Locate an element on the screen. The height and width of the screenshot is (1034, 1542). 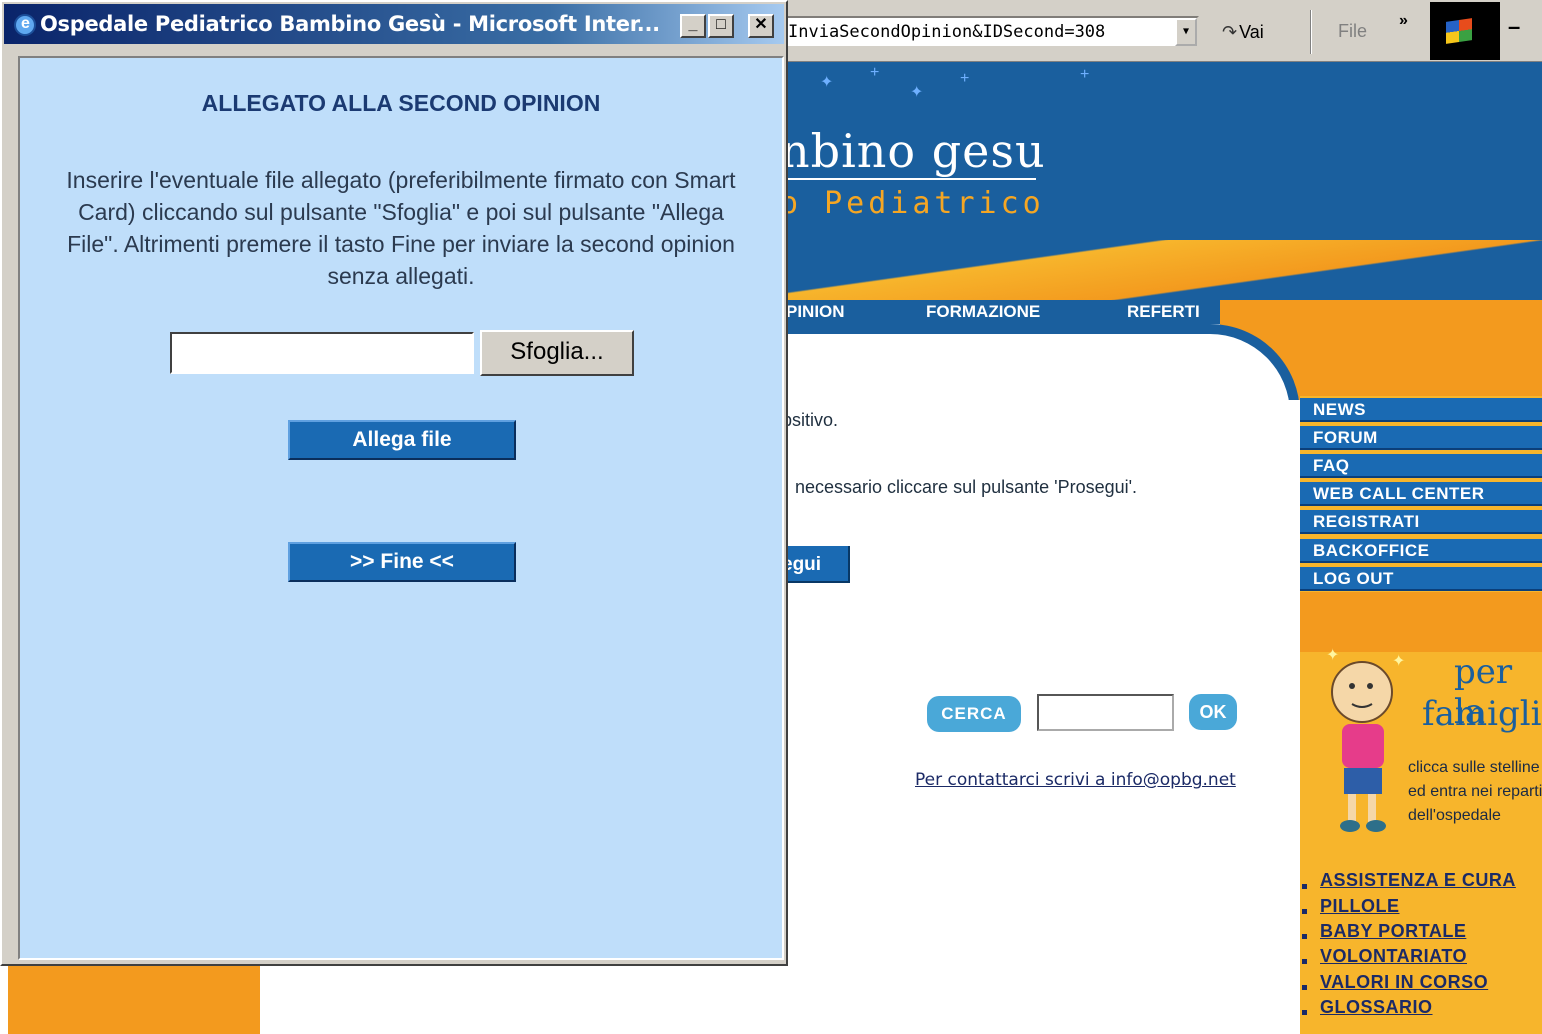
search-label: CERCA is located at coordinates (974, 714).